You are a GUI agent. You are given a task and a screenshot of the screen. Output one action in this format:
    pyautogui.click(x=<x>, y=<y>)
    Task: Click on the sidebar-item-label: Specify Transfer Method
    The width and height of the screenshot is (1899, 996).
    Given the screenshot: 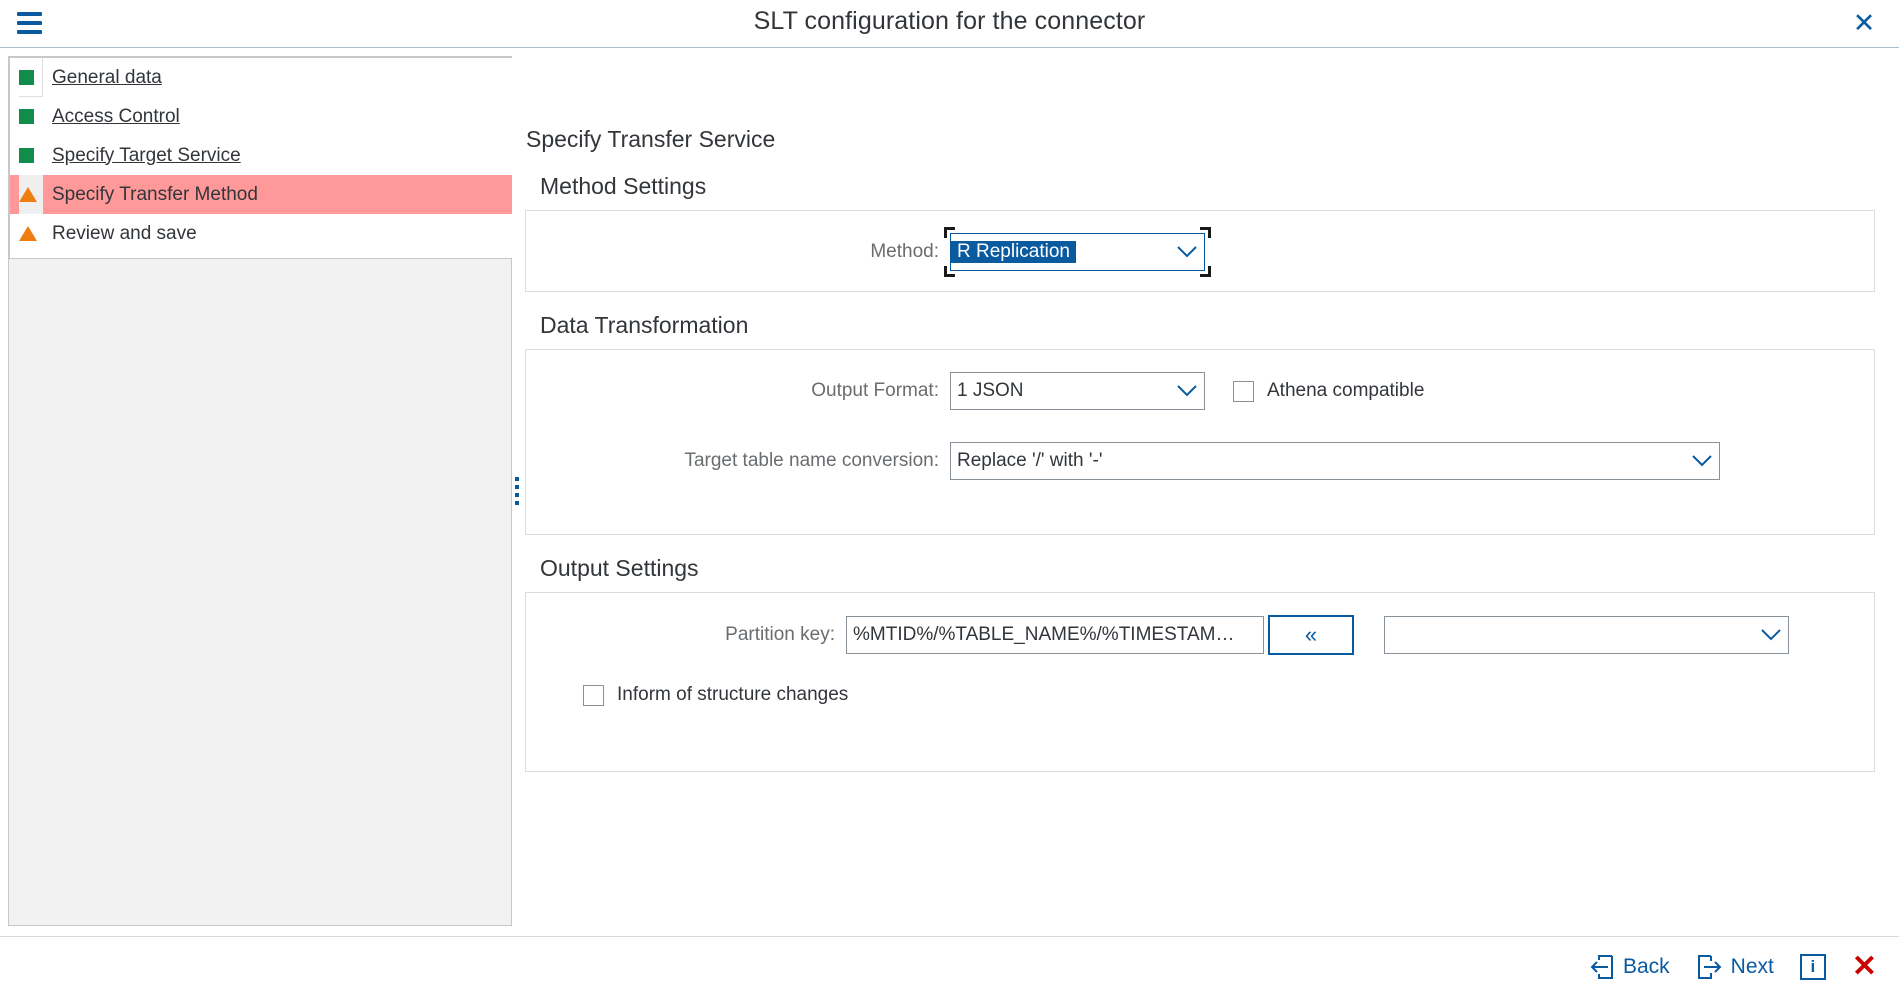 What is the action you would take?
    pyautogui.click(x=155, y=194)
    